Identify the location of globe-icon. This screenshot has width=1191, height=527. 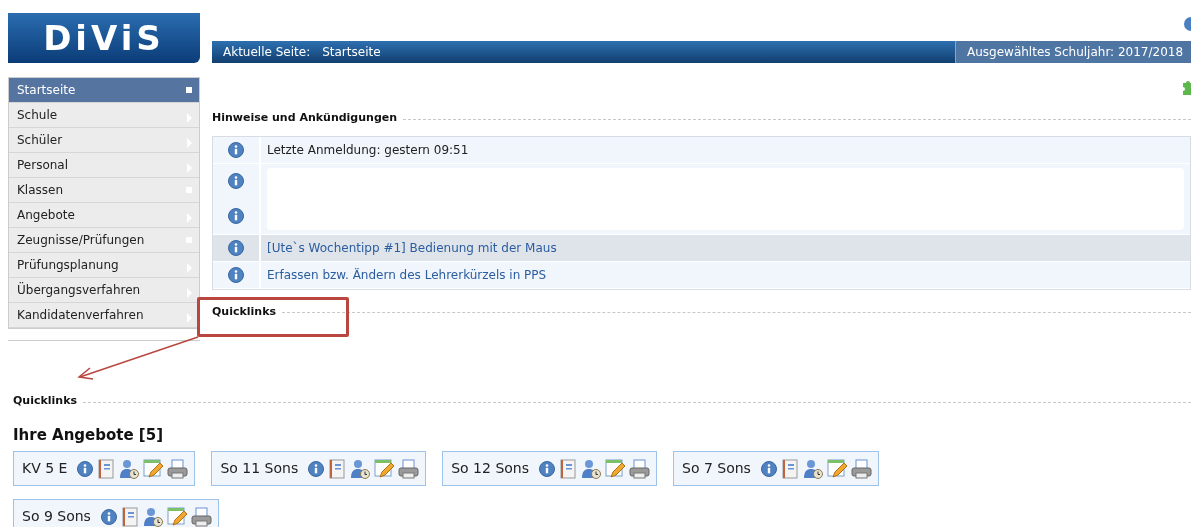
(1187, 24).